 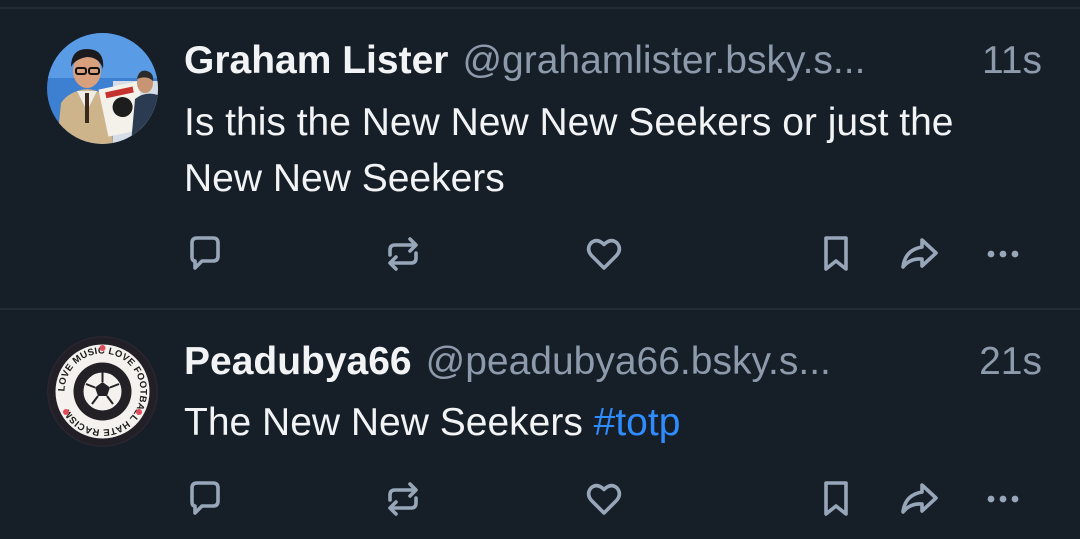 What do you see at coordinates (637, 422) in the screenshot?
I see `hashtag-link: #totp` at bounding box center [637, 422].